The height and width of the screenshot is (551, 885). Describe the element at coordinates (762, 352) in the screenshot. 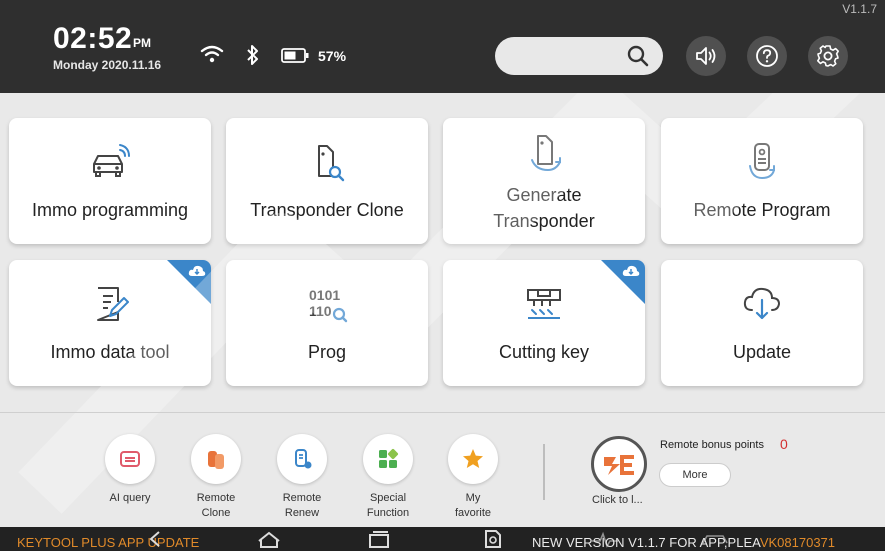

I see `tile-label: Update` at that location.